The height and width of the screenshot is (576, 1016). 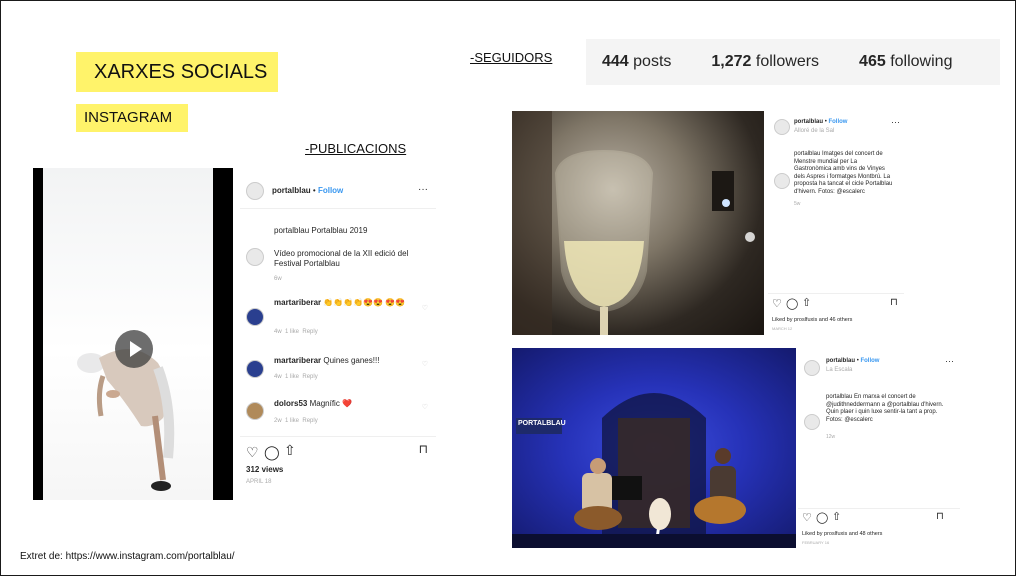 What do you see at coordinates (633, 223) in the screenshot?
I see `wine-glass-image` at bounding box center [633, 223].